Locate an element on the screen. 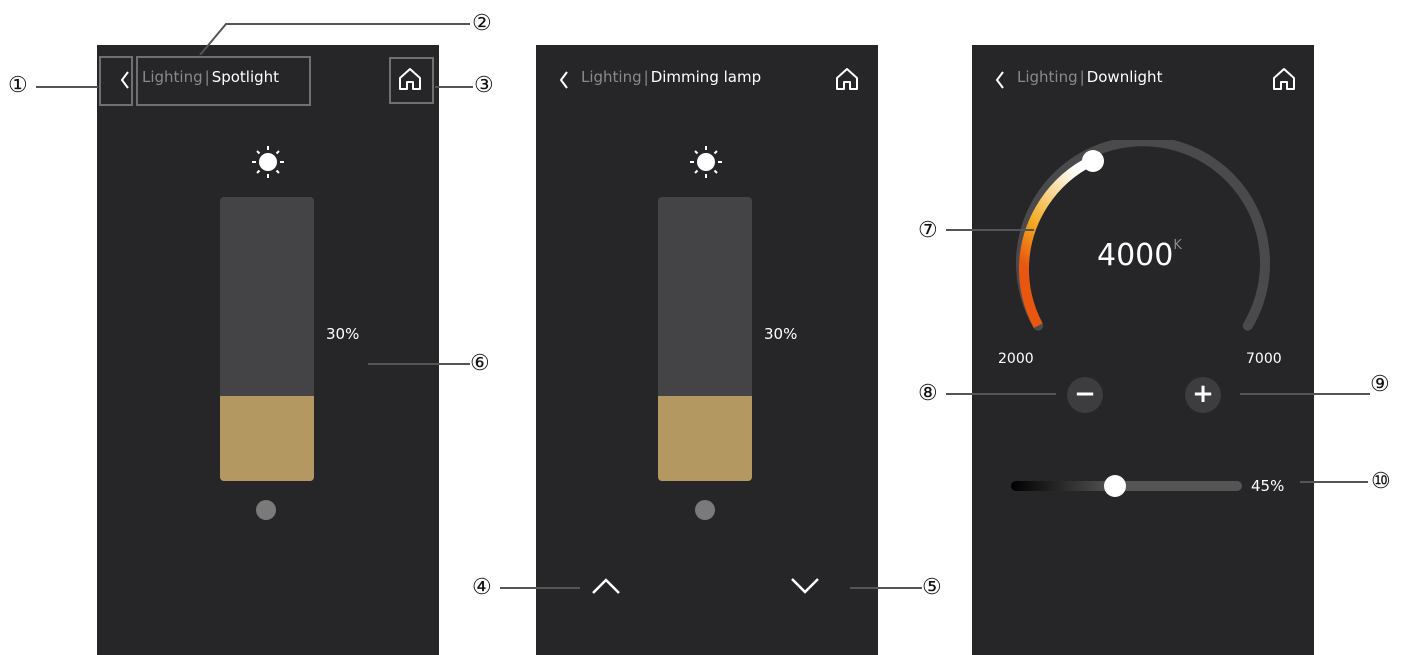  callout-1: ① is located at coordinates (18, 85).